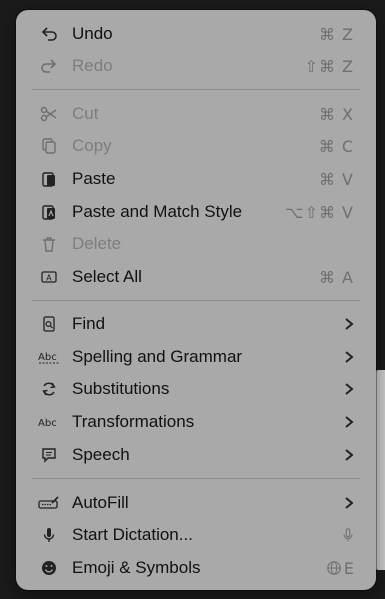  What do you see at coordinates (196, 389) in the screenshot?
I see `menu-item-substitutions: Substitutions` at bounding box center [196, 389].